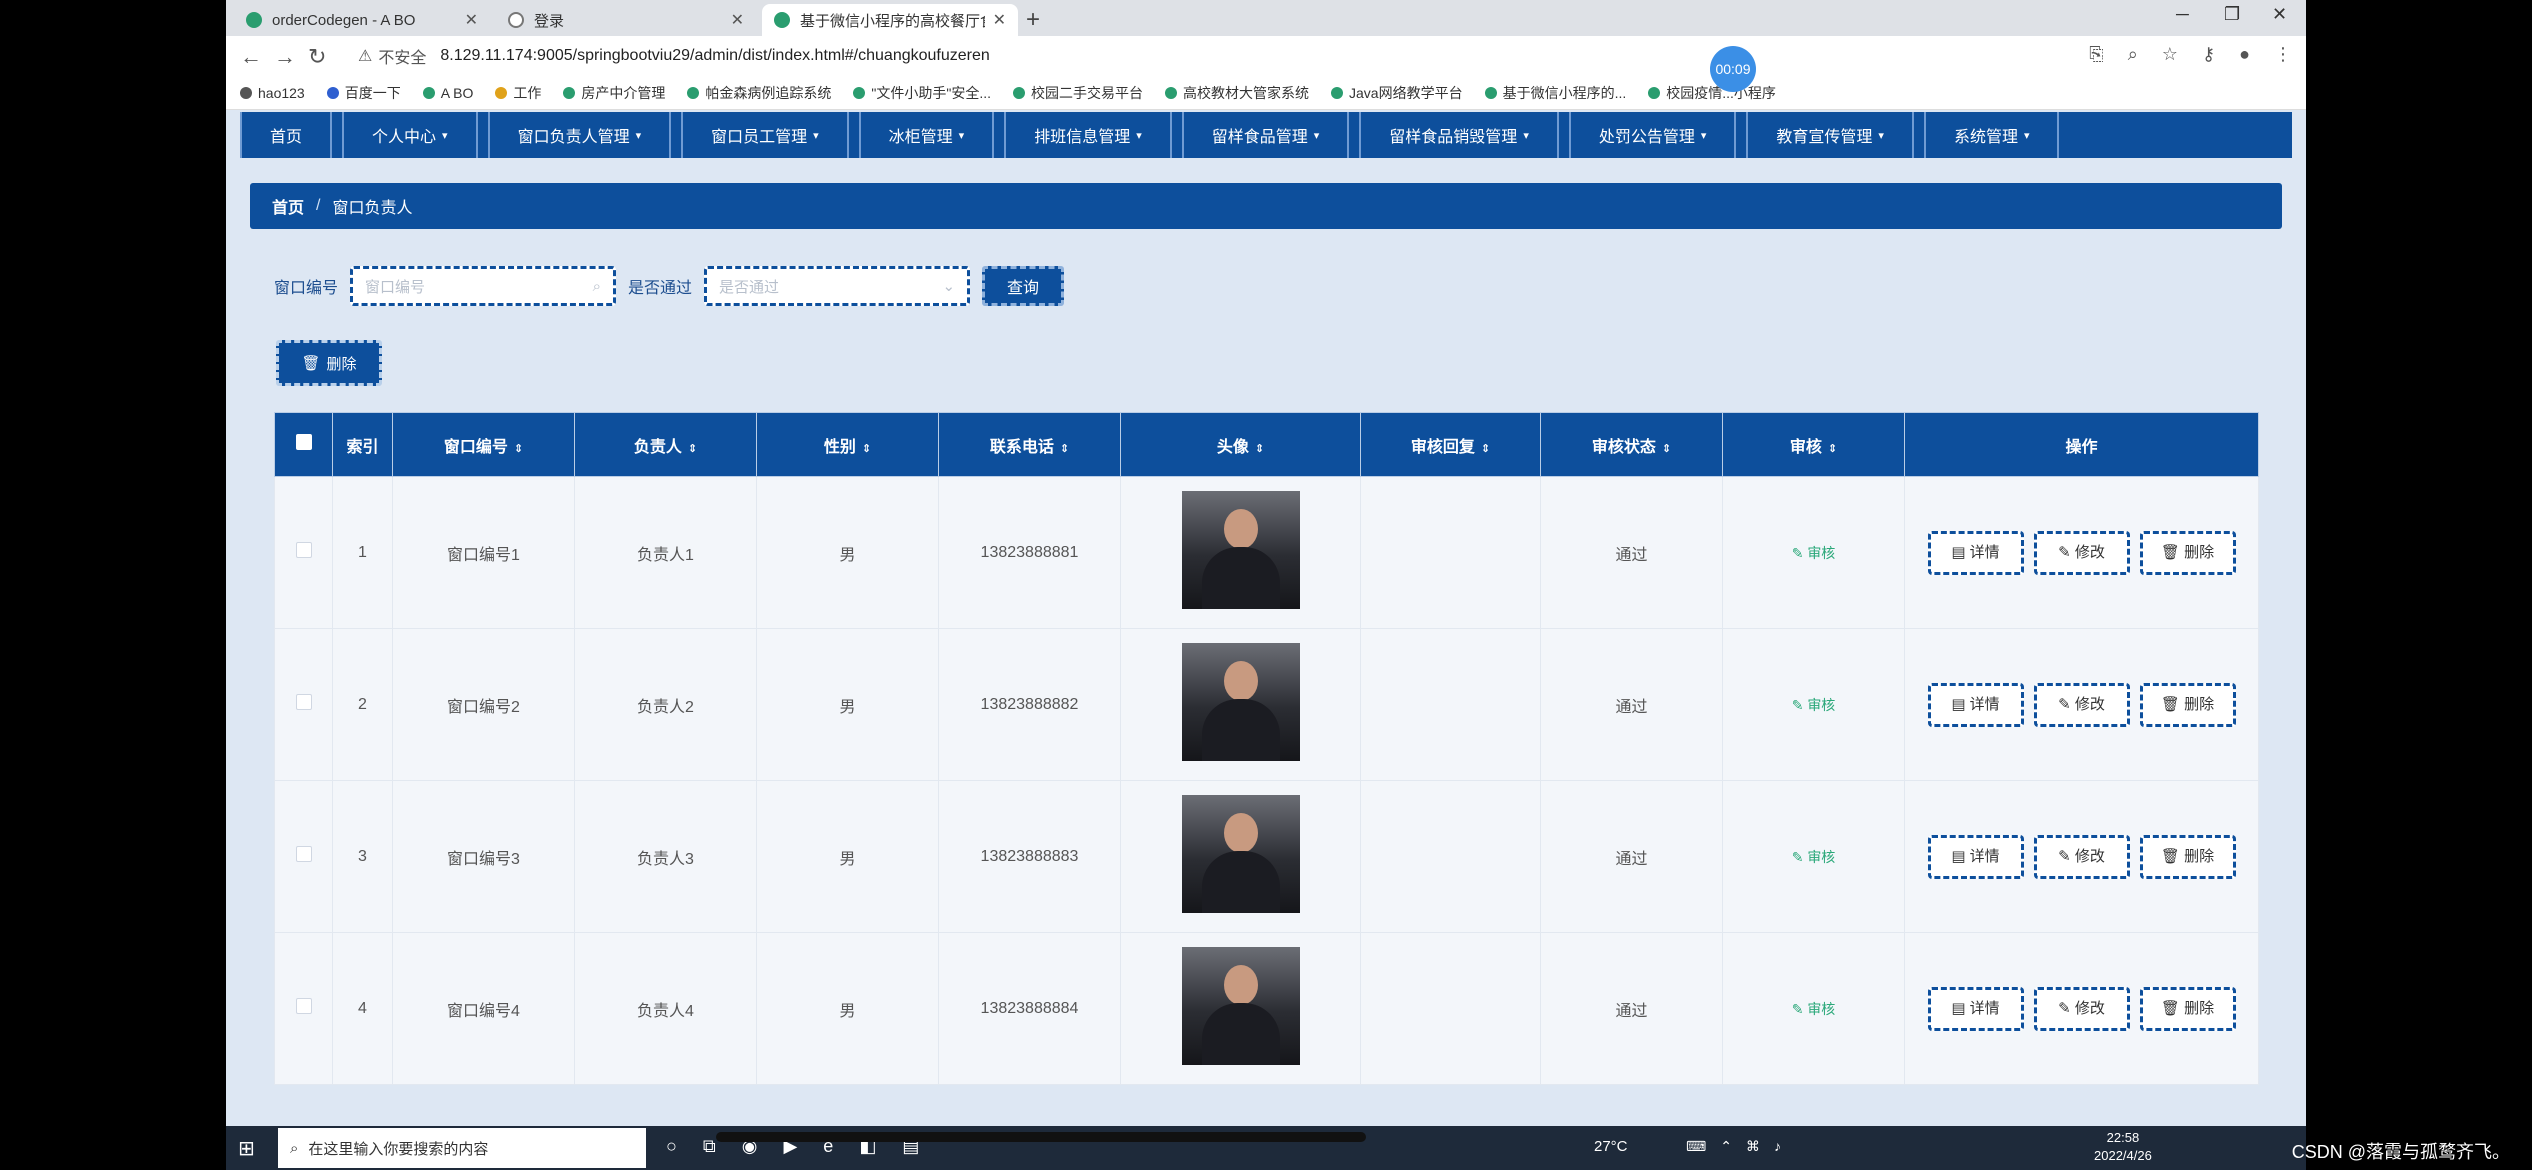  I want to click on bookmark: 校园疫情...小程序, so click(1712, 93).